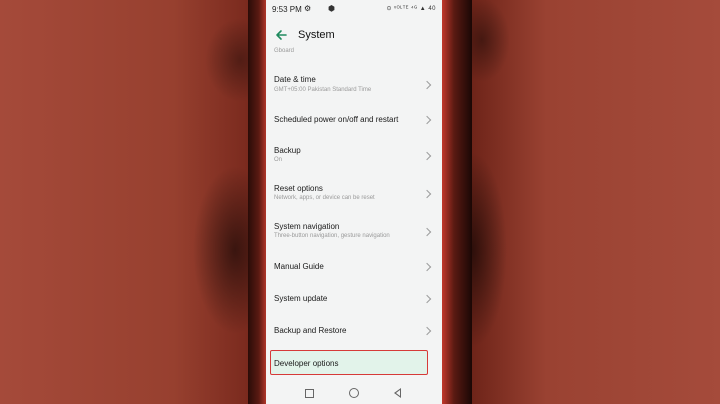 The height and width of the screenshot is (404, 720). Describe the element at coordinates (299, 266) in the screenshot. I see `item-title: Manual Guide` at that location.